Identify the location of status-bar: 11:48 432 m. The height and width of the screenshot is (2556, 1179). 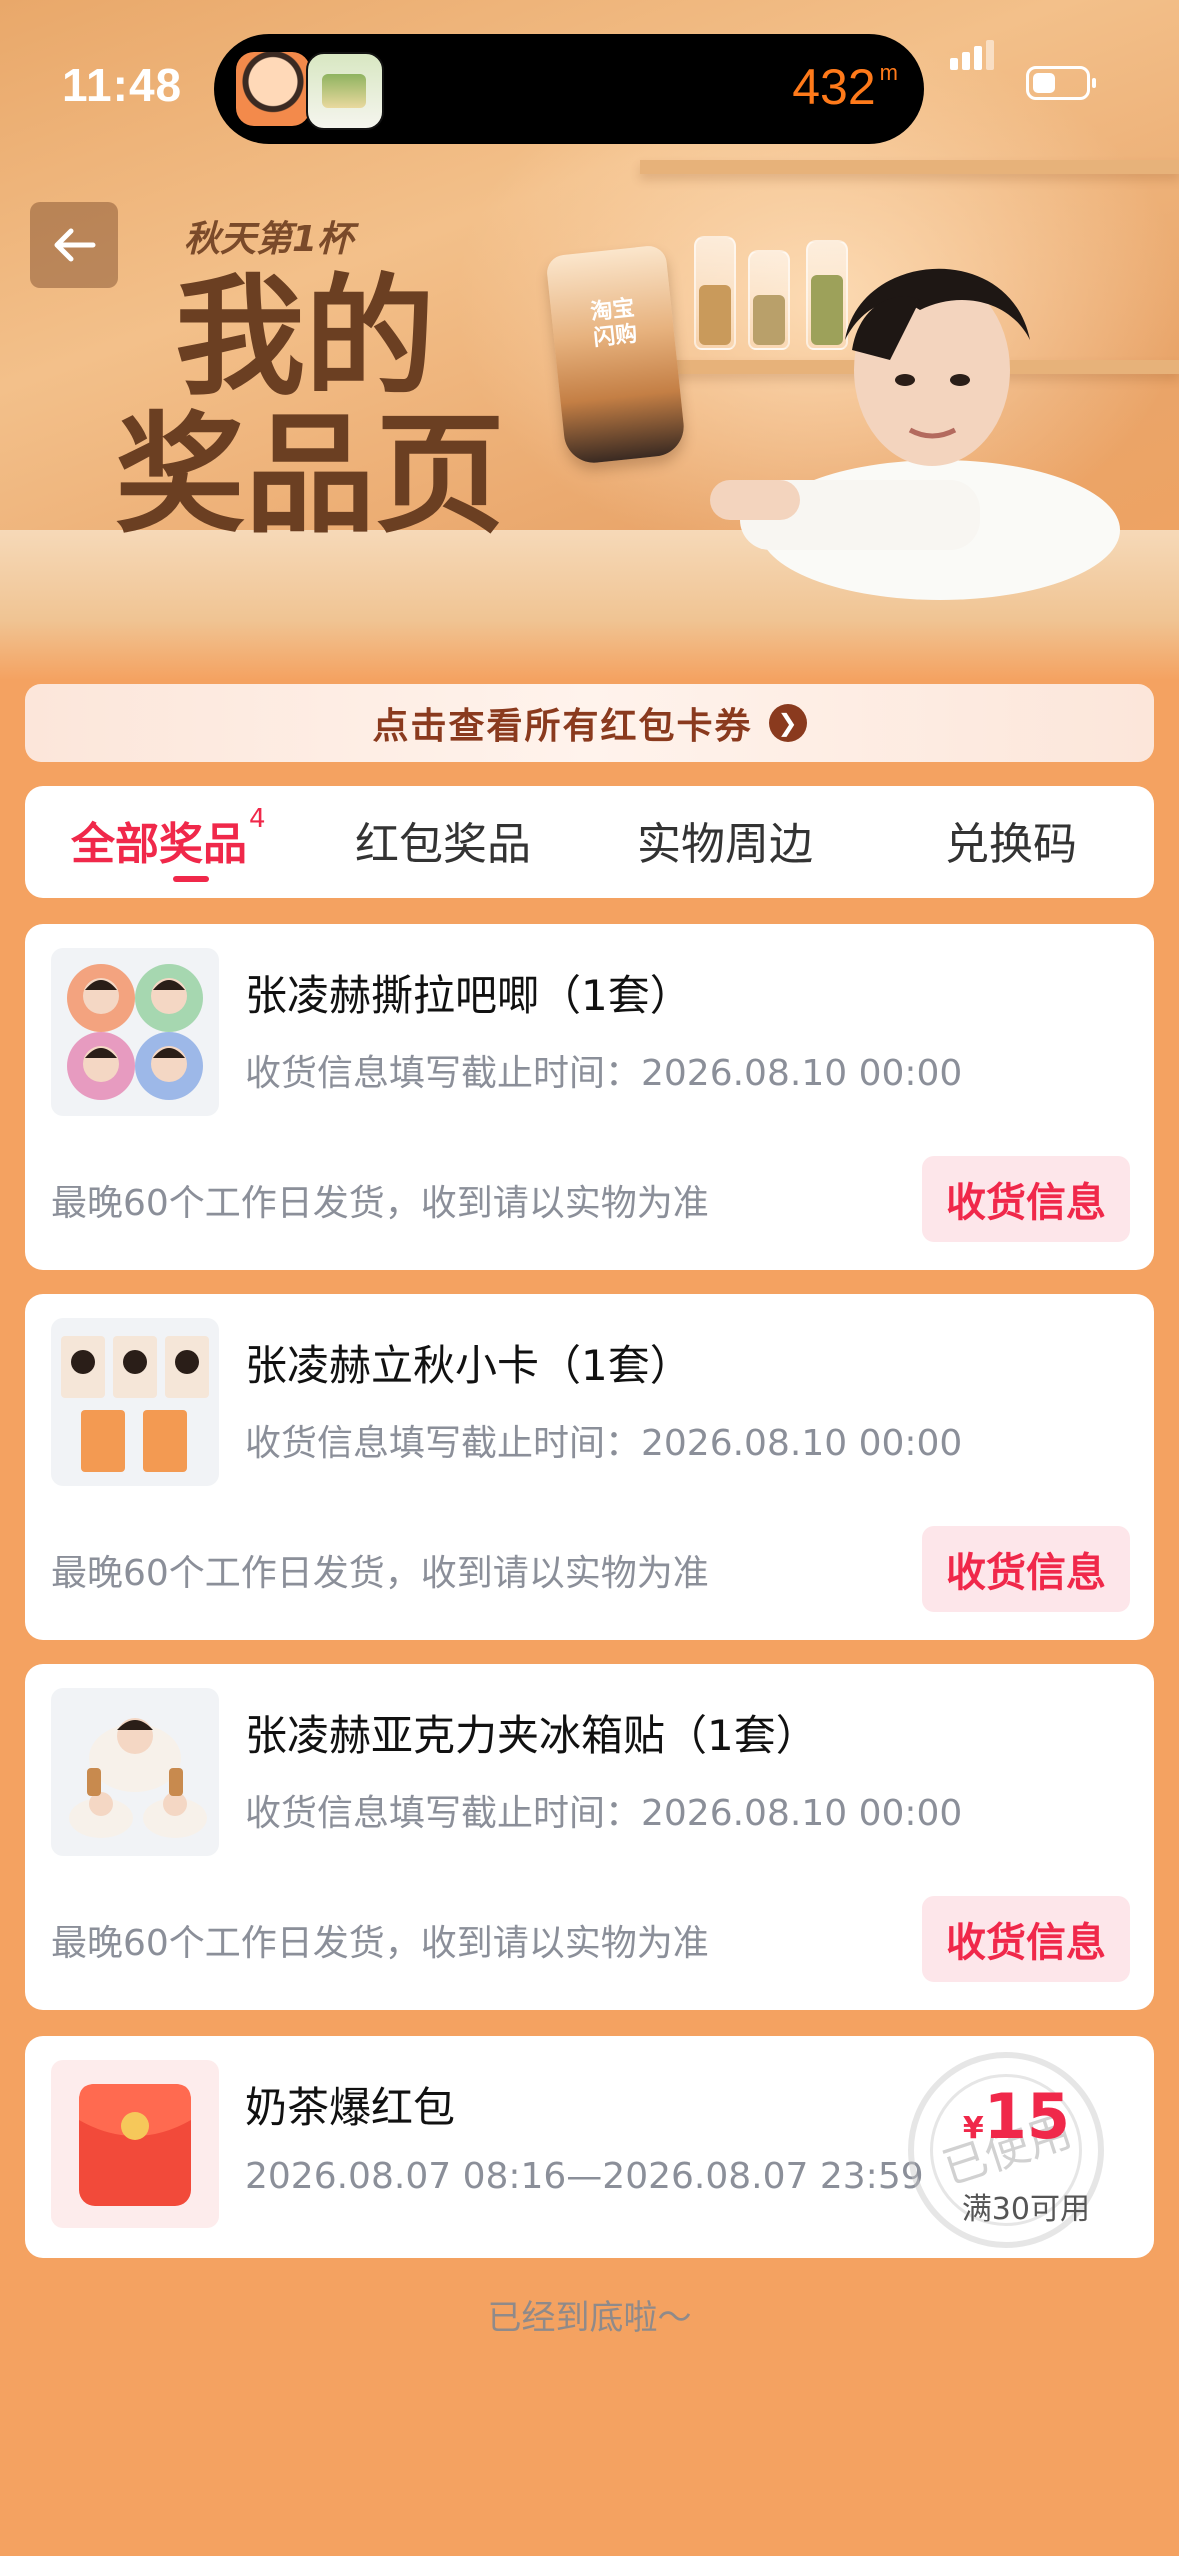
(589, 75).